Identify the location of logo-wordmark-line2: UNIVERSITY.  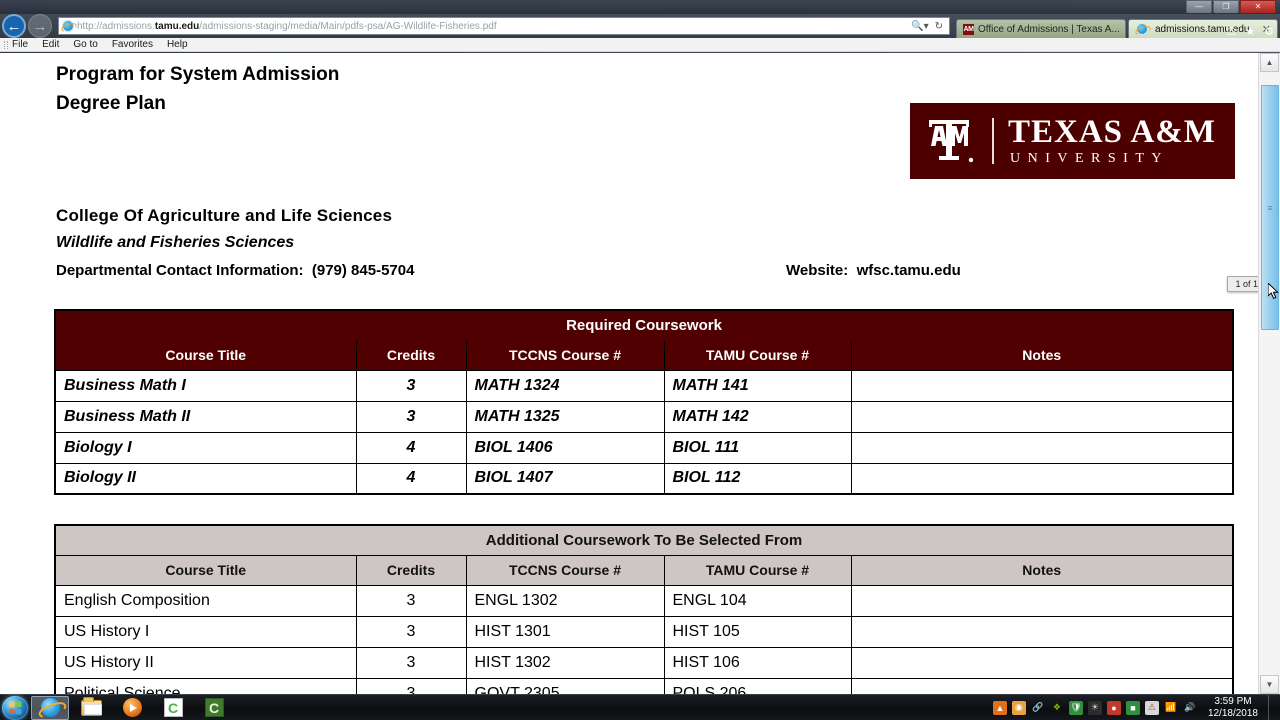
(1089, 158).